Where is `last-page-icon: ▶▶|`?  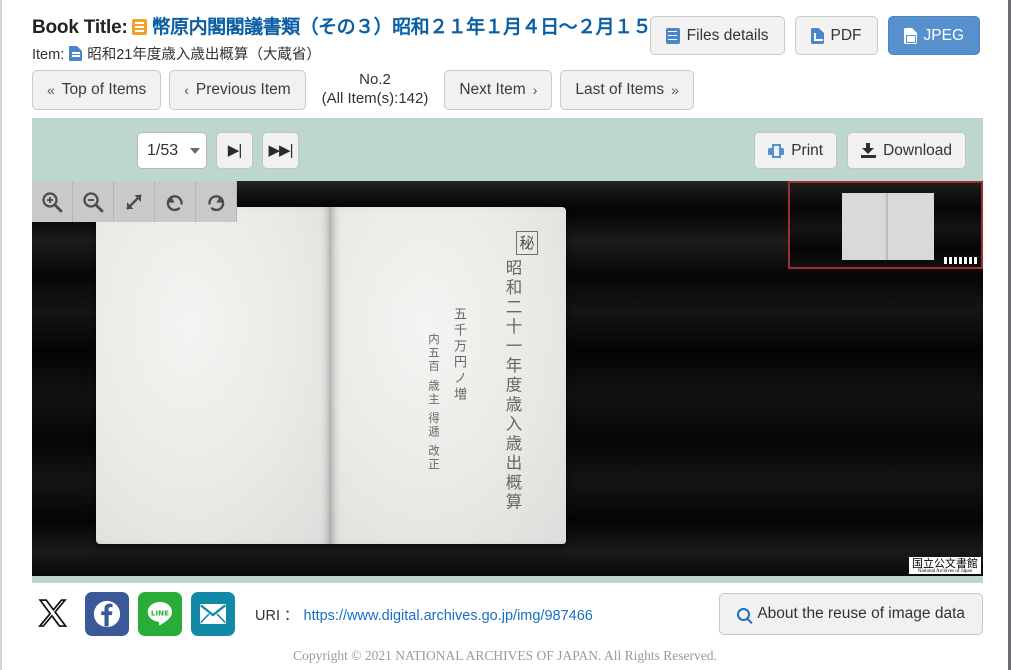 last-page-icon: ▶▶| is located at coordinates (281, 150).